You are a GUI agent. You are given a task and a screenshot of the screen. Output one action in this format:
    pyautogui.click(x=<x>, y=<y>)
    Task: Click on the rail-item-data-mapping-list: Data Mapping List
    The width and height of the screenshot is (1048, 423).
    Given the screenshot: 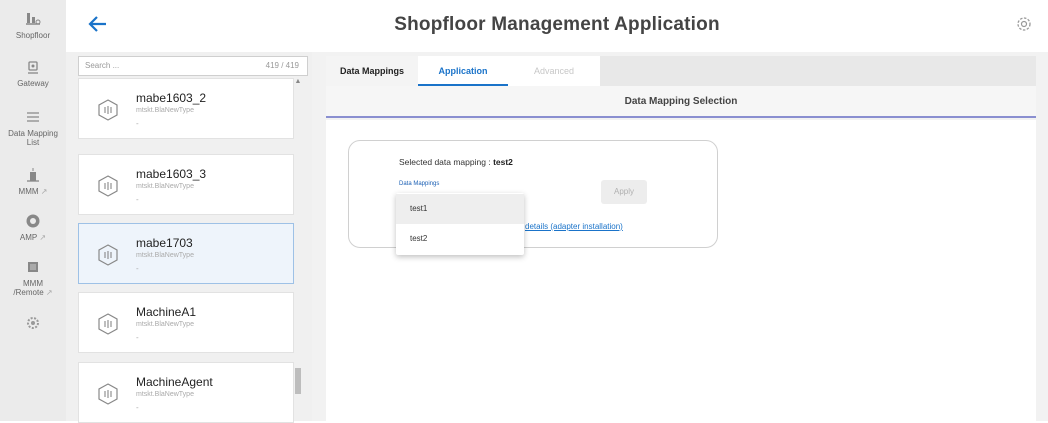 What is the action you would take?
    pyautogui.click(x=33, y=127)
    